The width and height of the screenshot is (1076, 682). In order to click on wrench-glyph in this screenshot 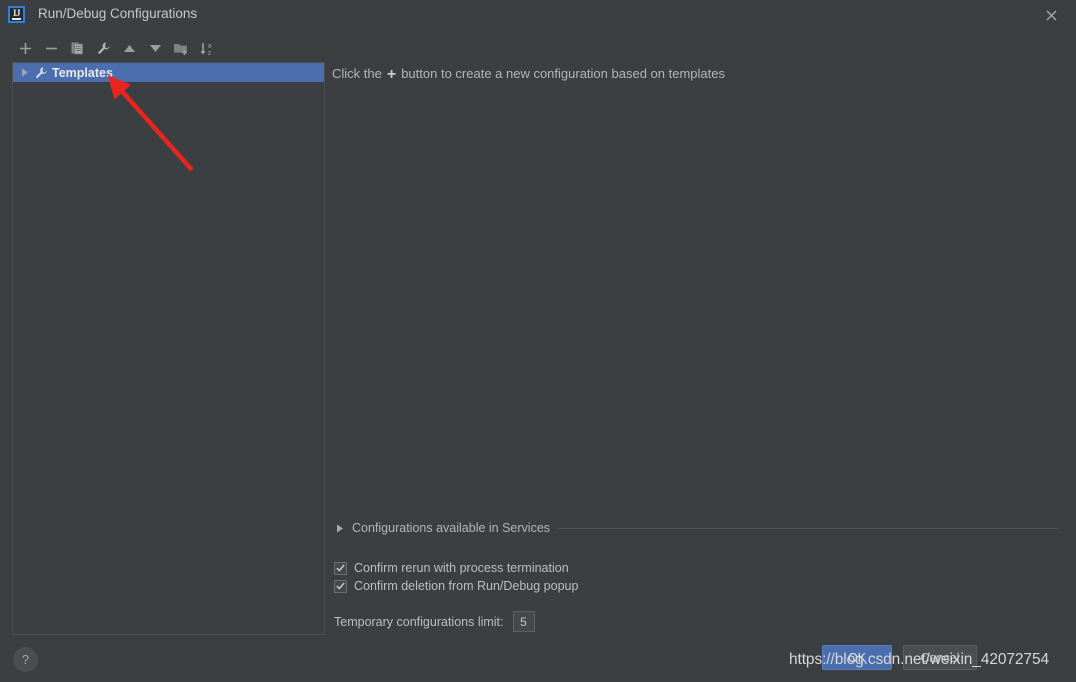, I will do `click(41, 72)`.